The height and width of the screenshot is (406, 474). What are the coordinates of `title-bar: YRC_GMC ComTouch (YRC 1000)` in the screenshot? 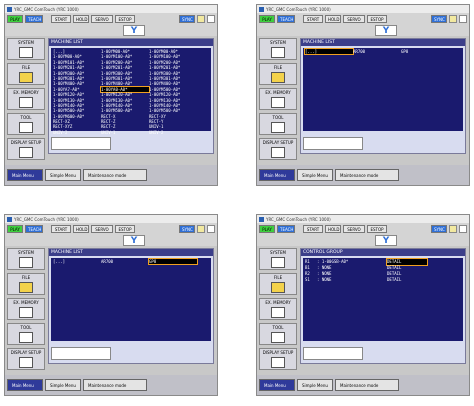 It's located at (363, 9).